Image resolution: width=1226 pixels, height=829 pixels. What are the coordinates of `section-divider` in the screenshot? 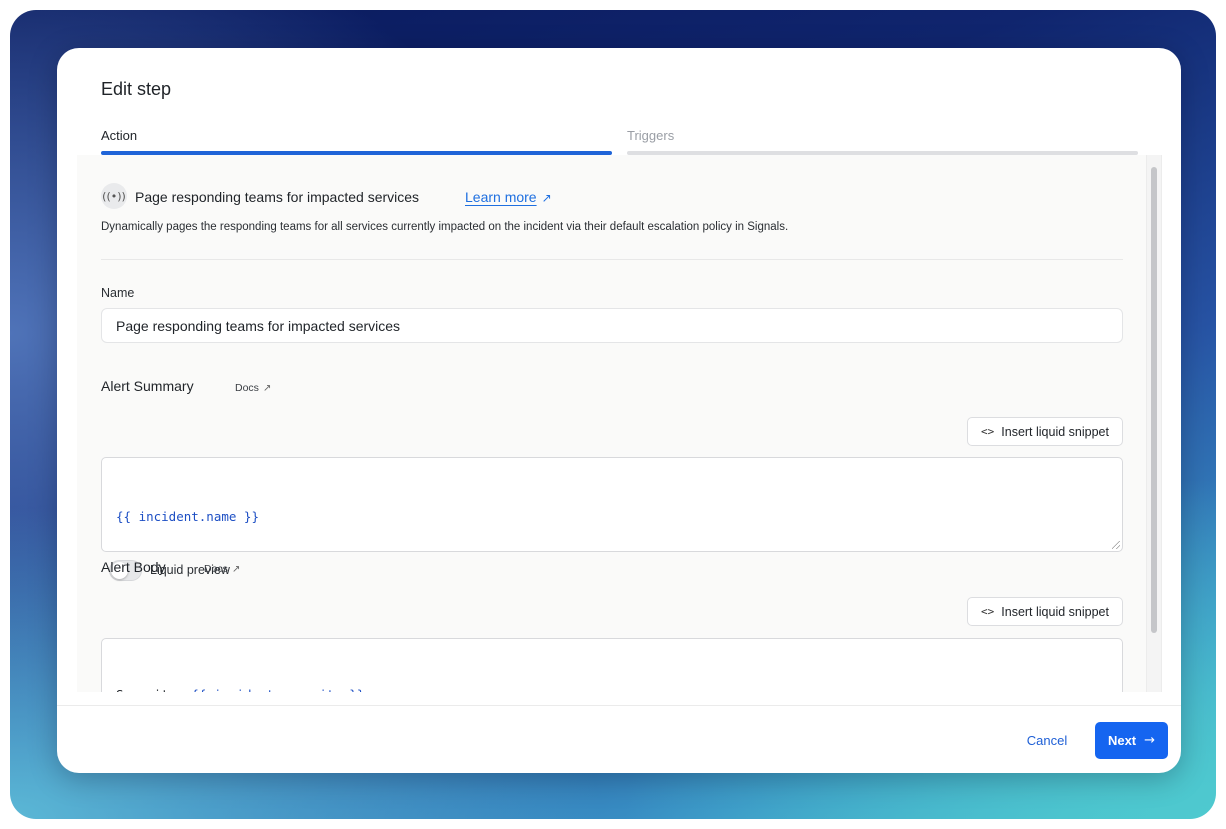 It's located at (612, 259).